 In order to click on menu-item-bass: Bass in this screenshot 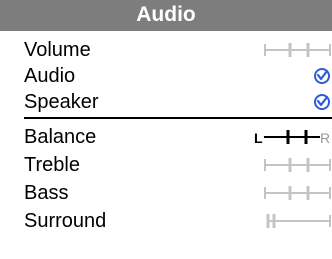, I will do `click(166, 193)`.